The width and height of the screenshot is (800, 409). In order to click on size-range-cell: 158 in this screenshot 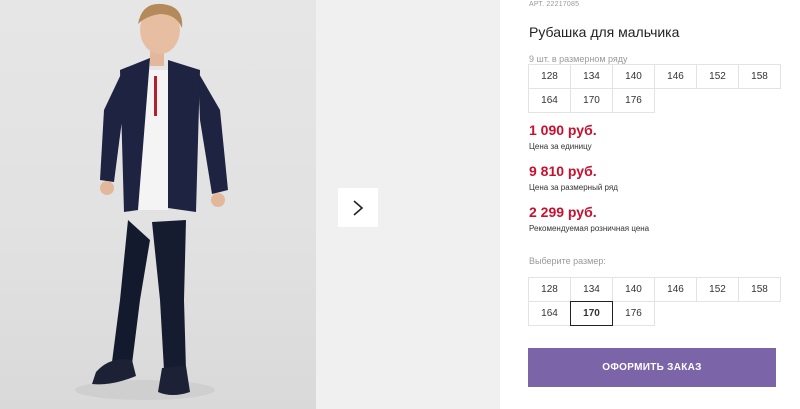, I will do `click(759, 76)`.